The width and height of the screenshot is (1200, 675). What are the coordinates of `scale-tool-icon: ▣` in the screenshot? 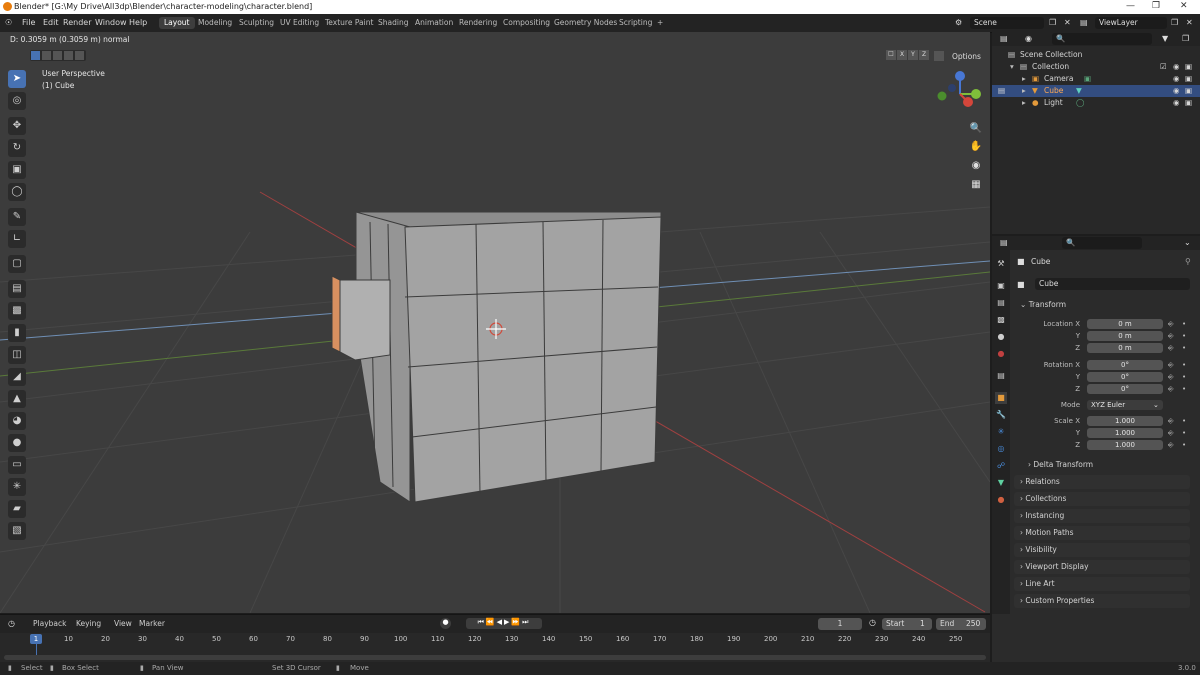 It's located at (17, 170).